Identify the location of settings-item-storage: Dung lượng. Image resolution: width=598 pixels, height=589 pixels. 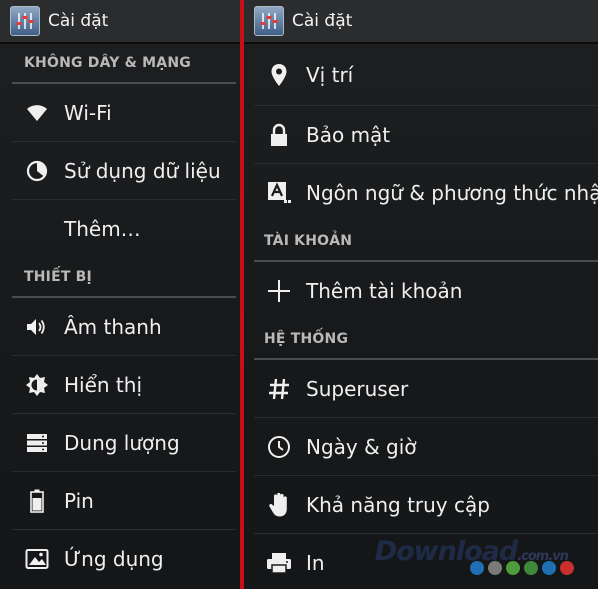
(124, 443).